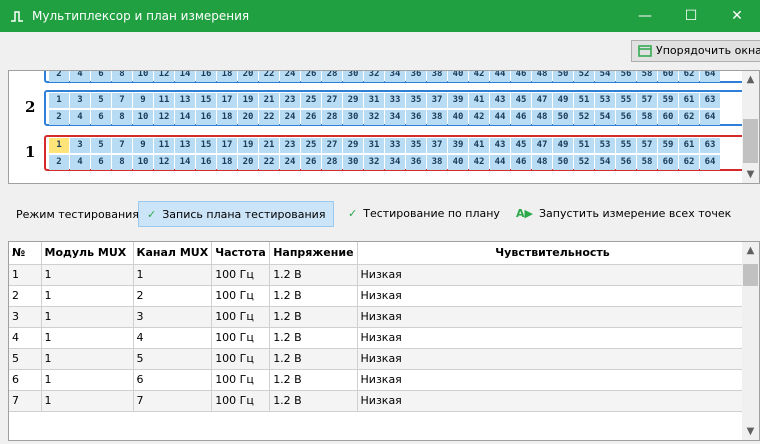 The height and width of the screenshot is (444, 760). Describe the element at coordinates (416, 100) in the screenshot. I see `channel-cell: 35` at that location.